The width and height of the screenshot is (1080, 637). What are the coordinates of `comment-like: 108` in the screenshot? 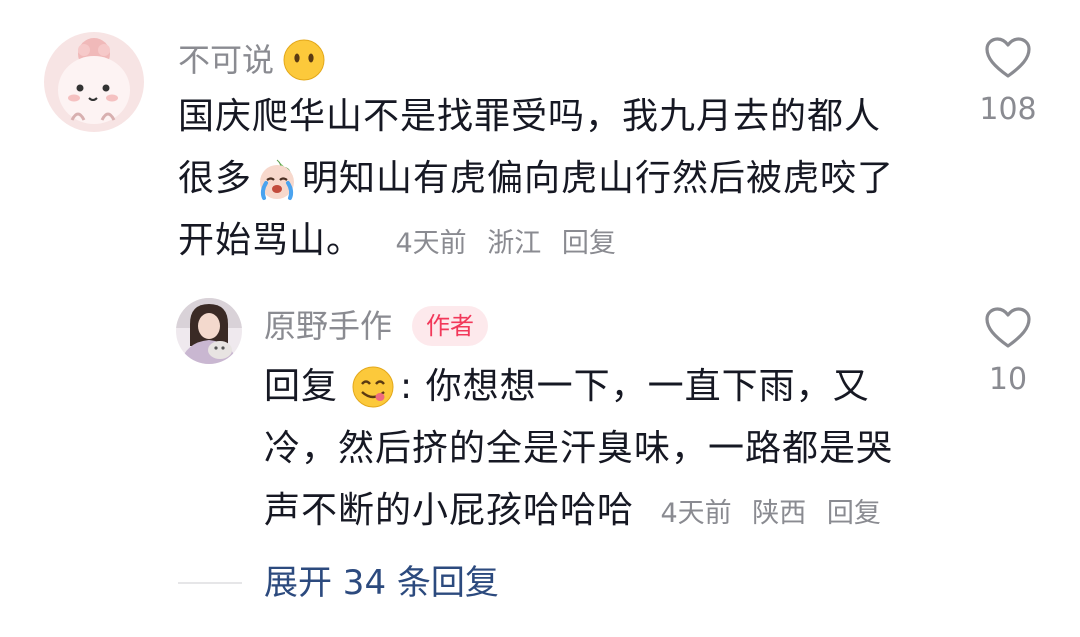 It's located at (1008, 83).